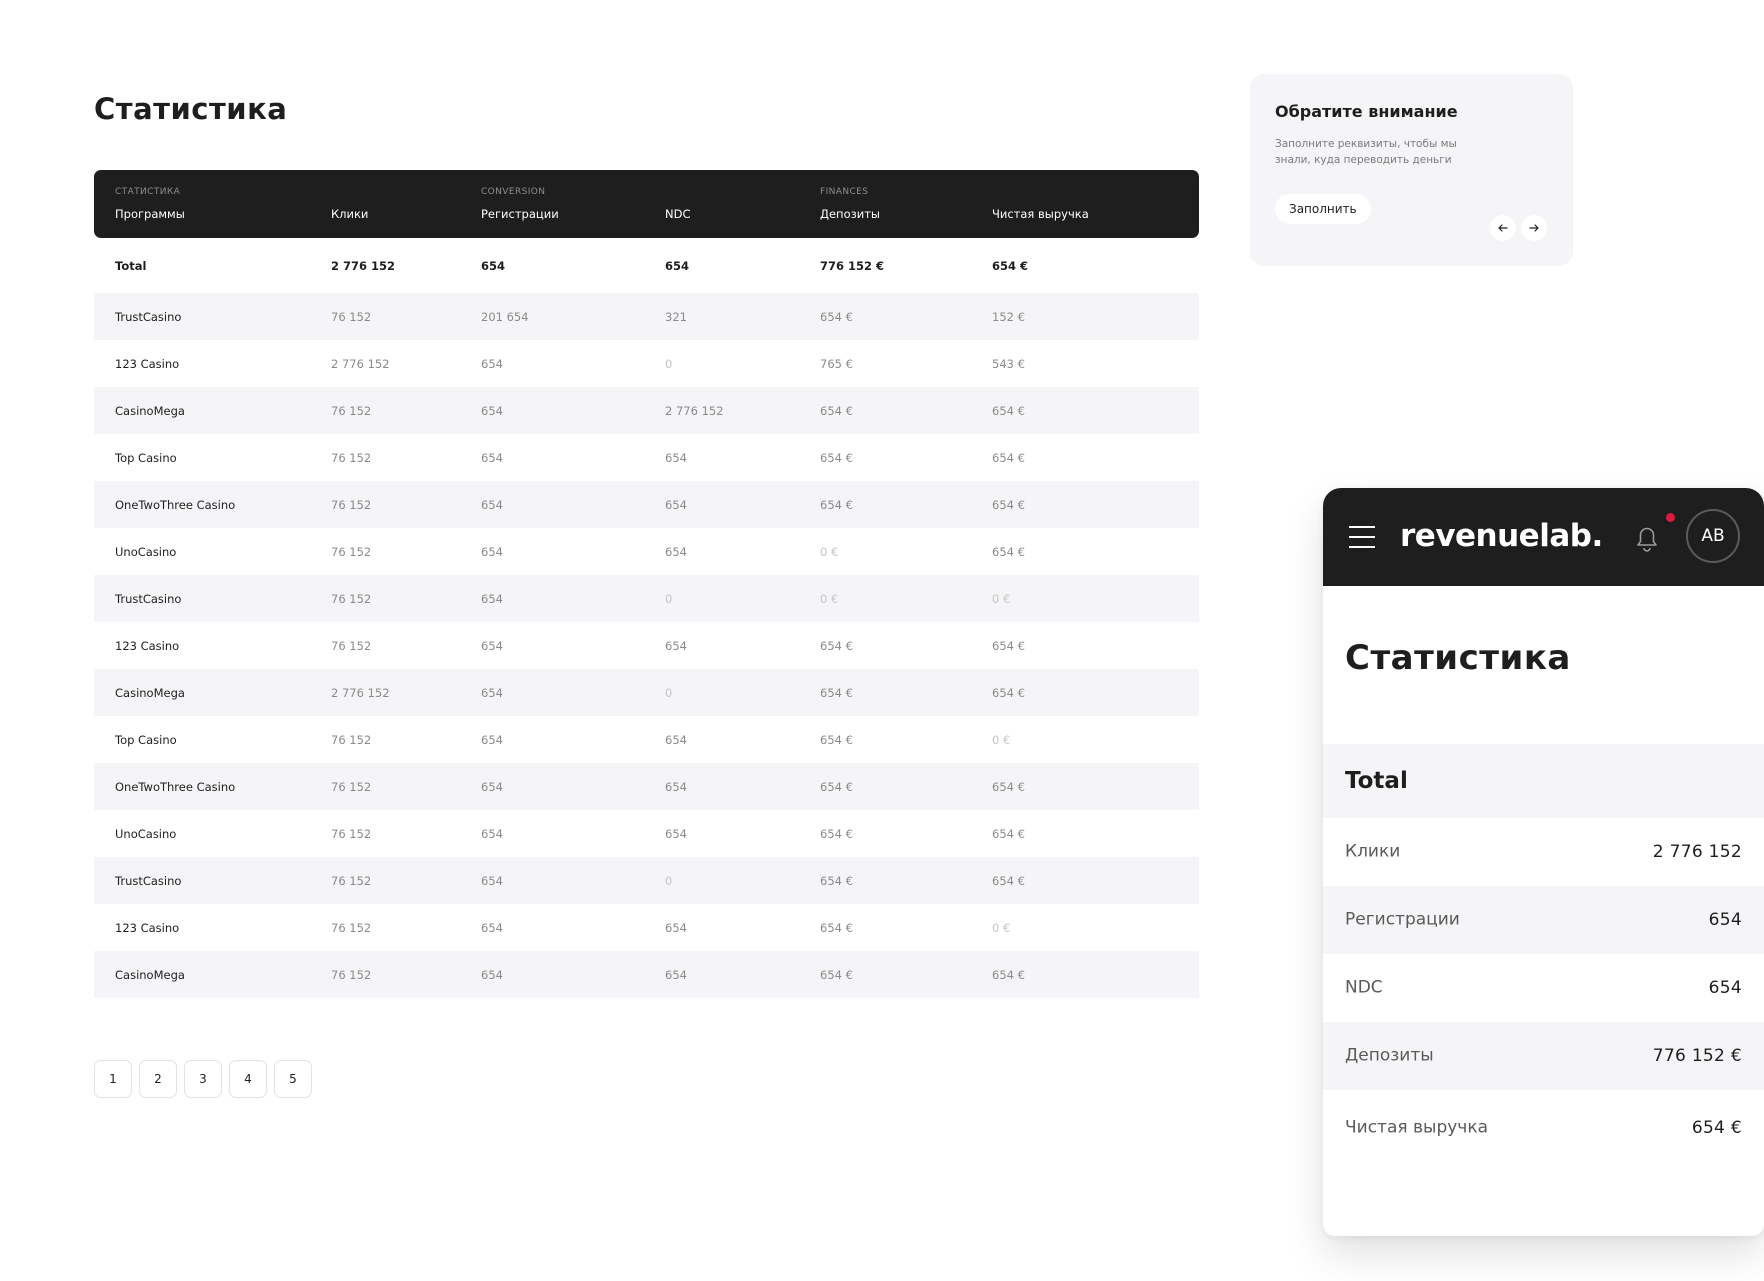 The height and width of the screenshot is (1281, 1764). What do you see at coordinates (1534, 228) in the screenshot?
I see `arrow-right-icon` at bounding box center [1534, 228].